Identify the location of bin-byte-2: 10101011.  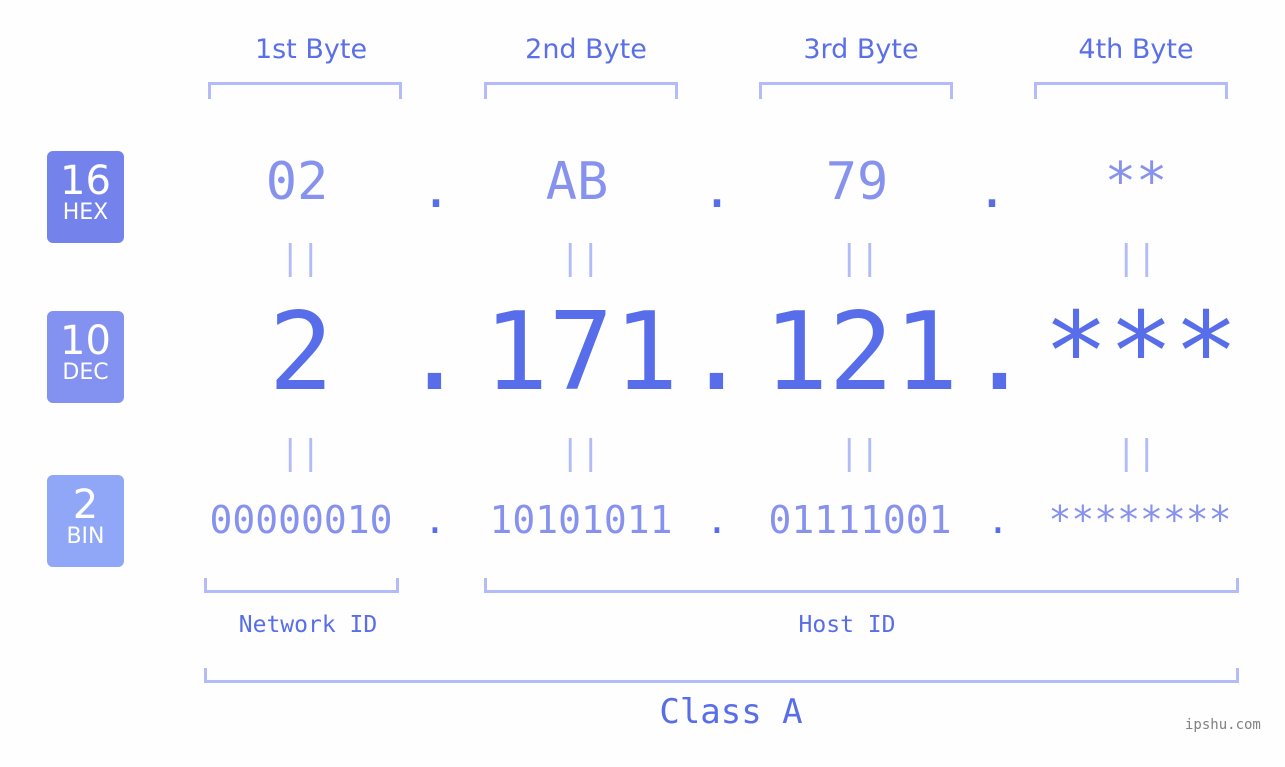
(581, 520).